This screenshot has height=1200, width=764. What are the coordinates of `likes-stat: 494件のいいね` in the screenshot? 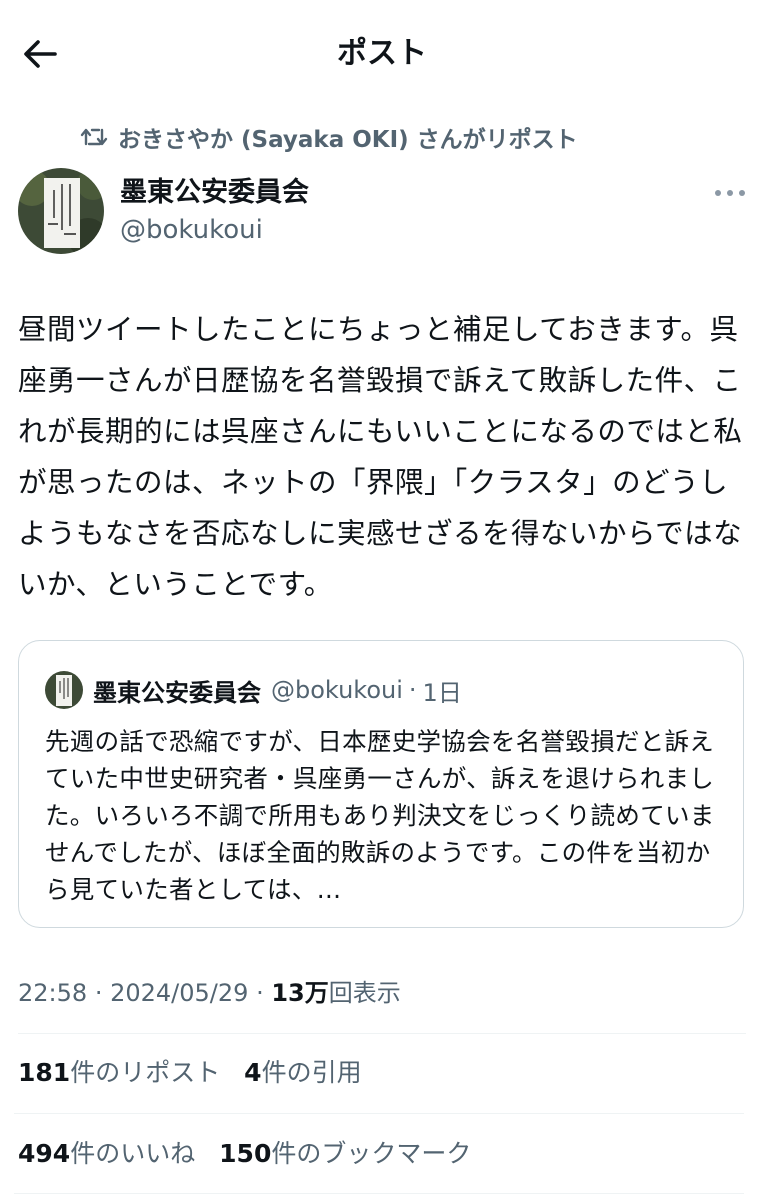 It's located at (106, 1153).